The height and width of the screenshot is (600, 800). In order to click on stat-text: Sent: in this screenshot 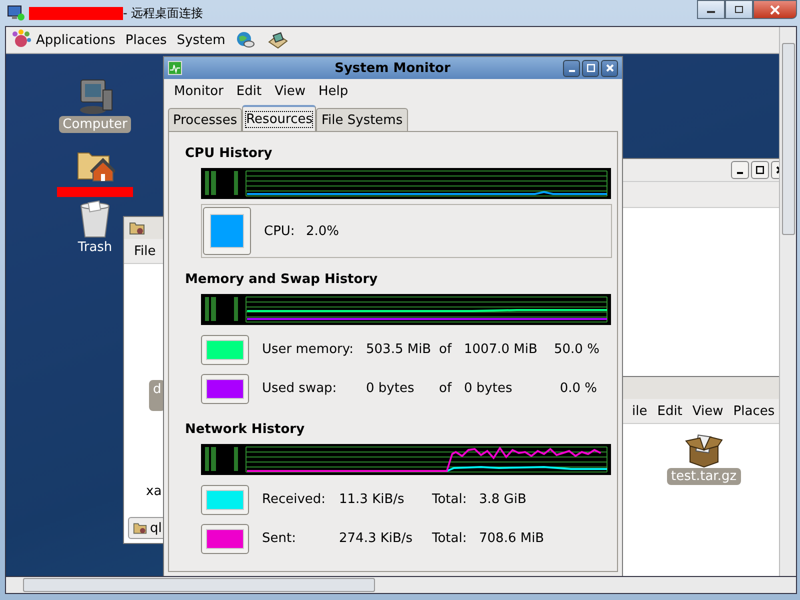, I will do `click(279, 538)`.